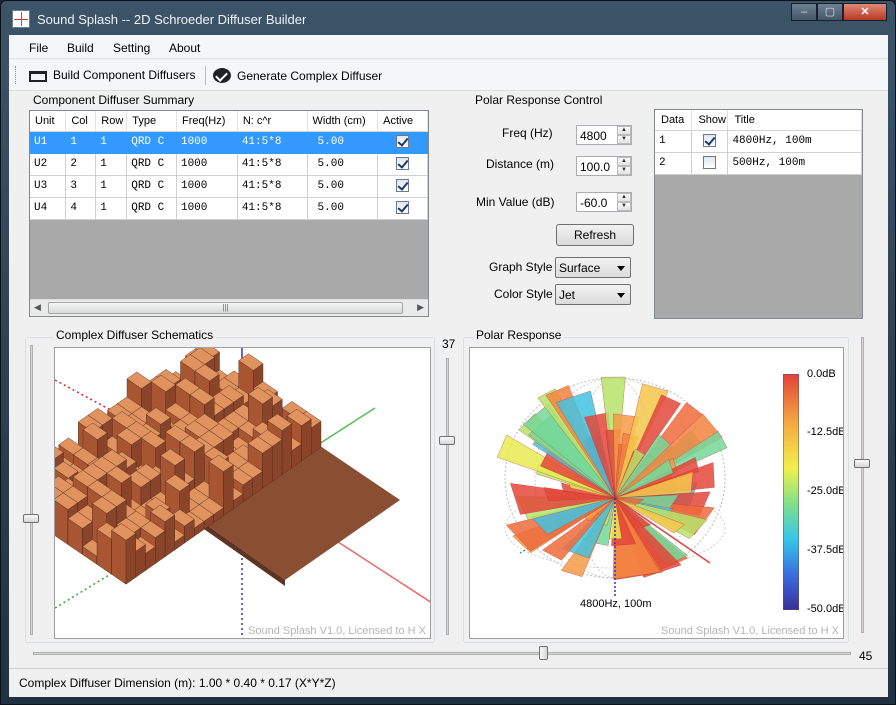  Describe the element at coordinates (297, 75) in the screenshot. I see `generate-complex-diffuser-button: Generate Complex Diffuser` at that location.